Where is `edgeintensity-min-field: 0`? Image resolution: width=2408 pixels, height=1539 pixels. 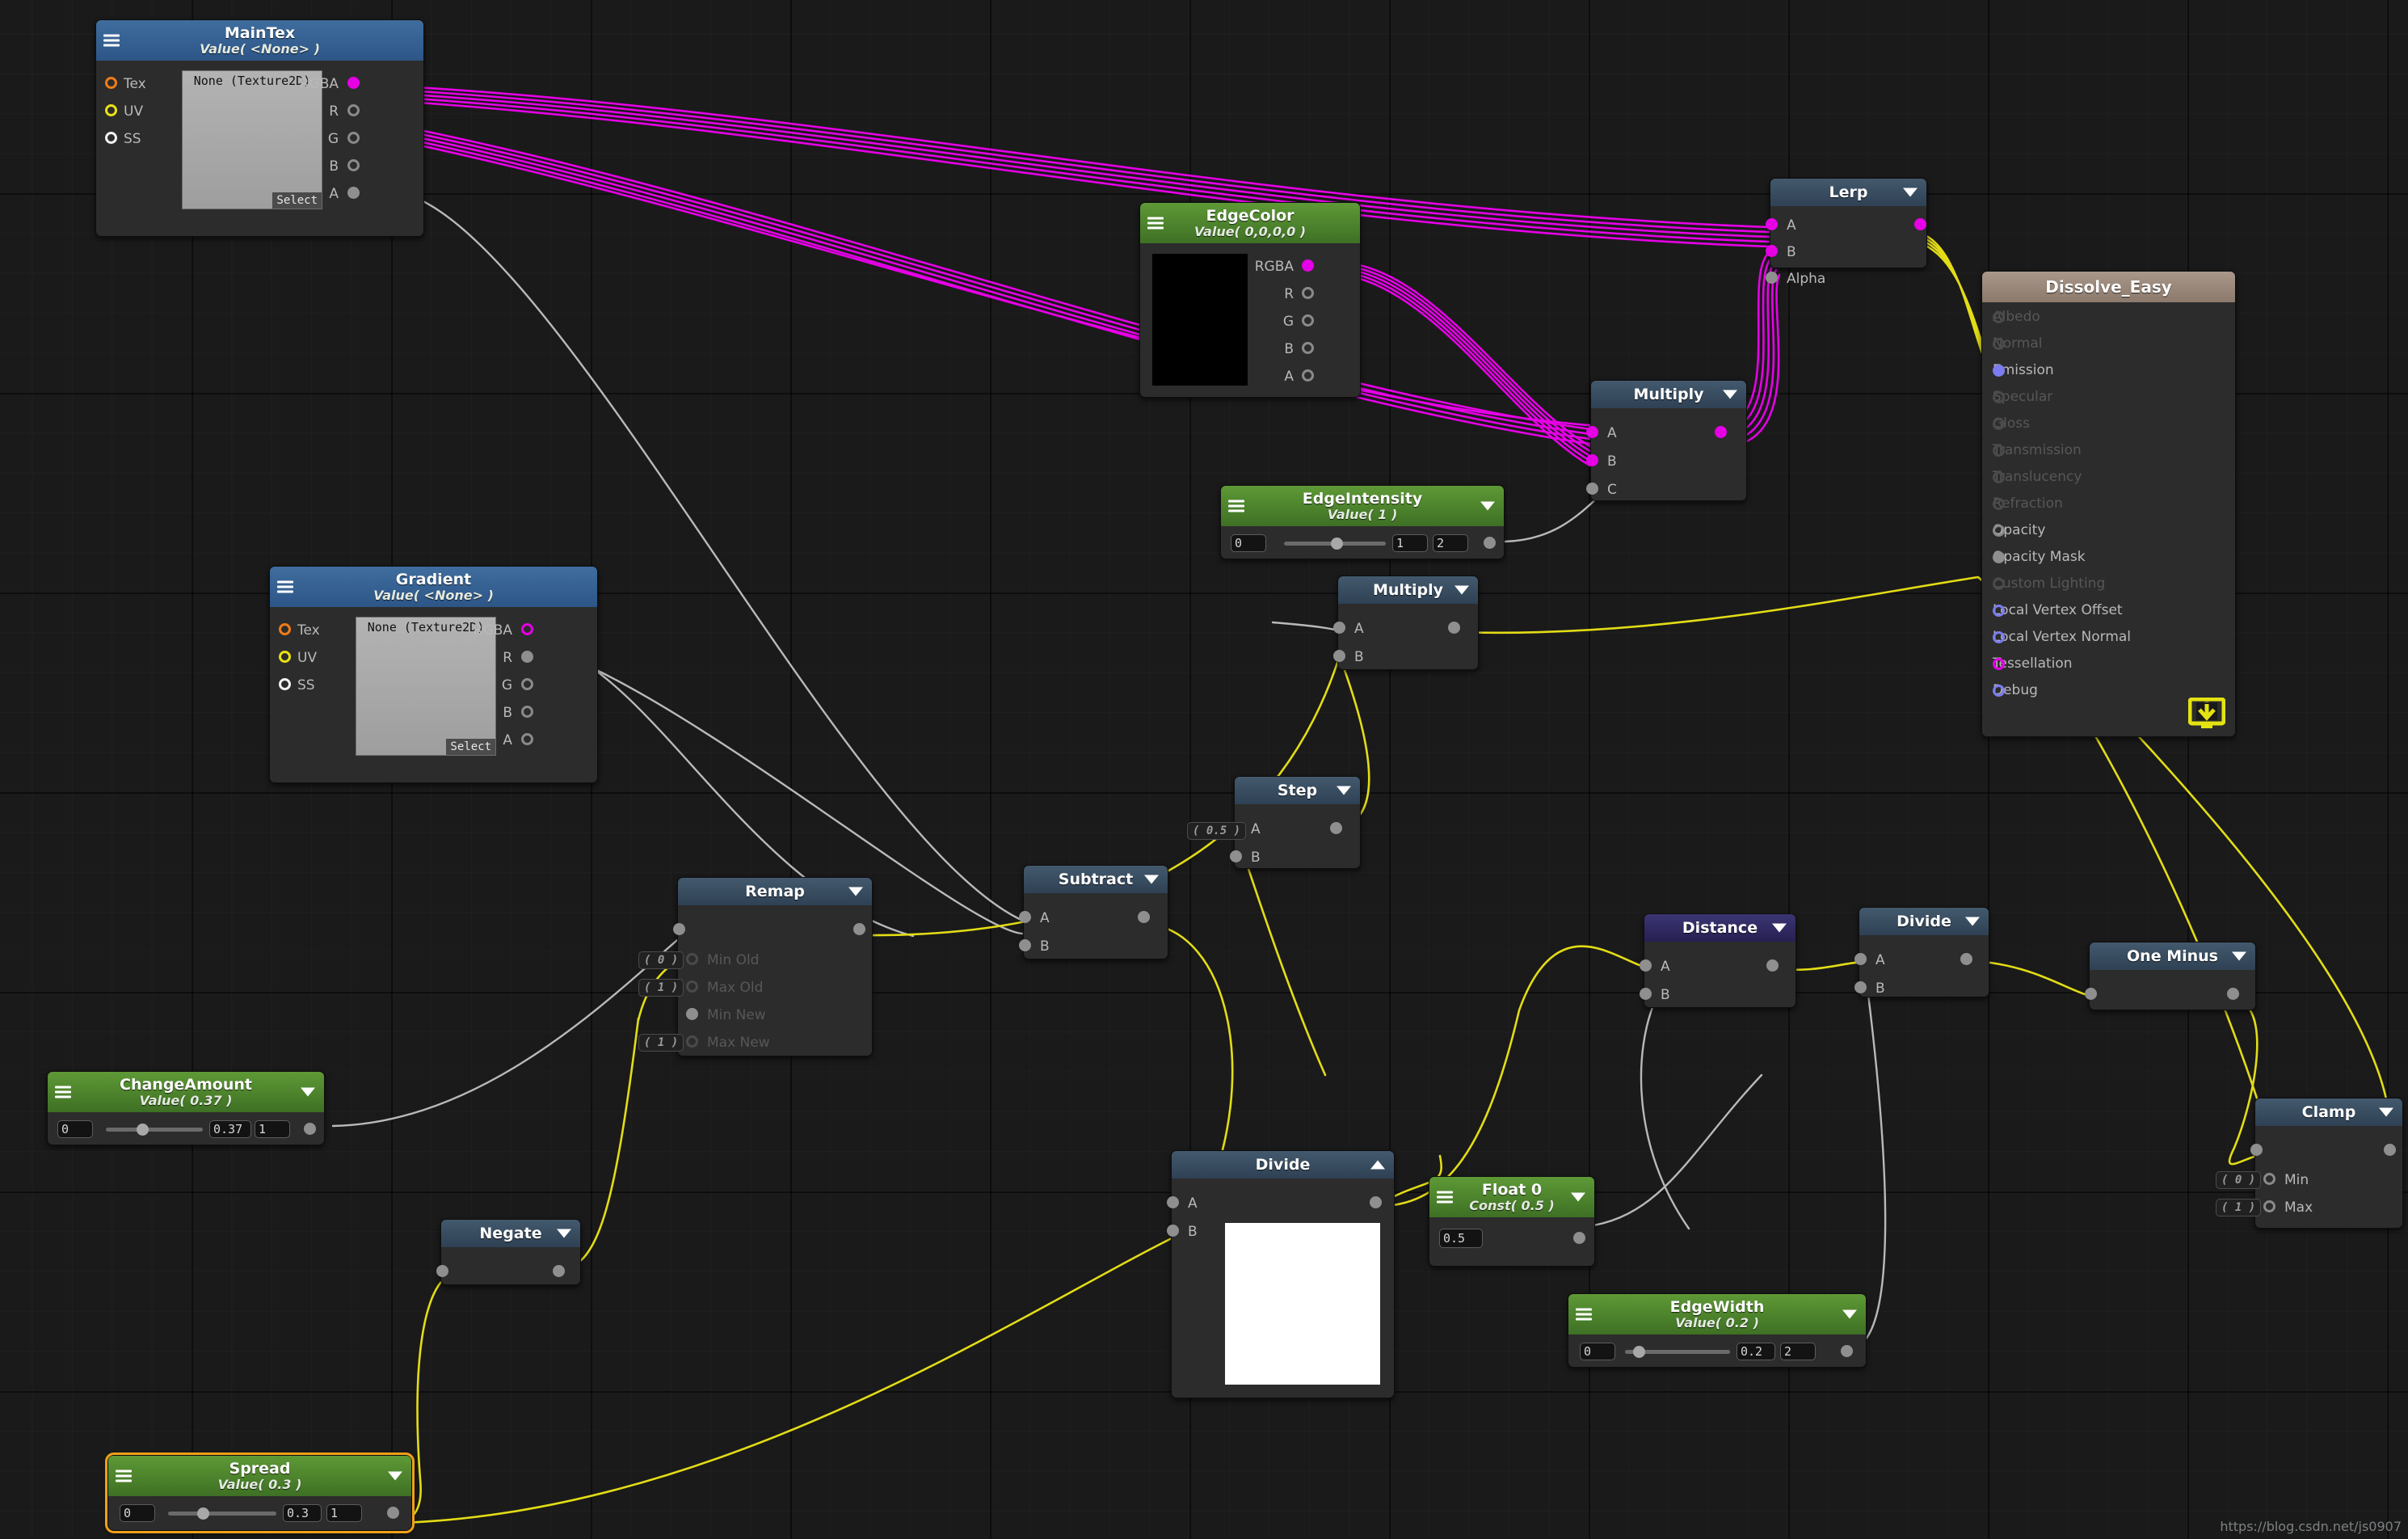 edgeintensity-min-field: 0 is located at coordinates (1248, 543).